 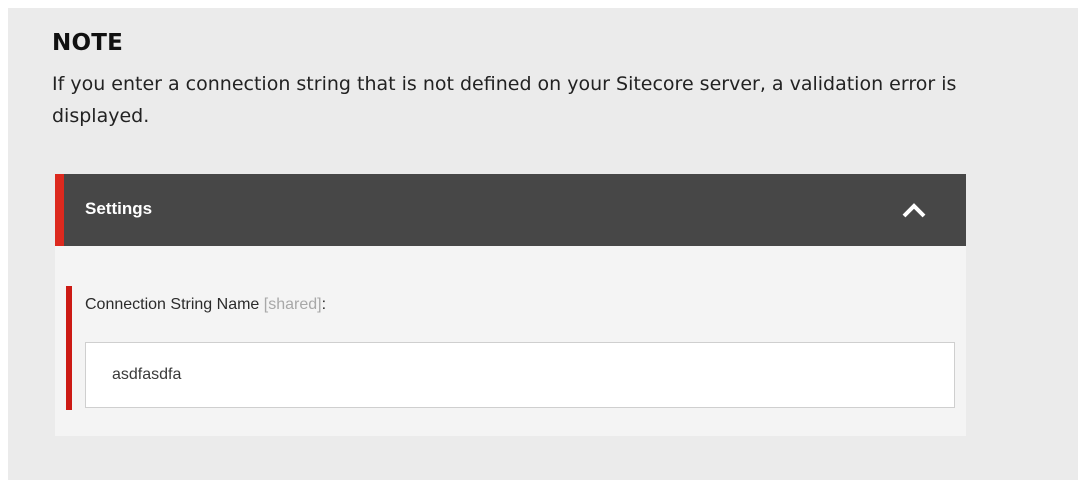 I want to click on field-label-colon: :, so click(x=324, y=304).